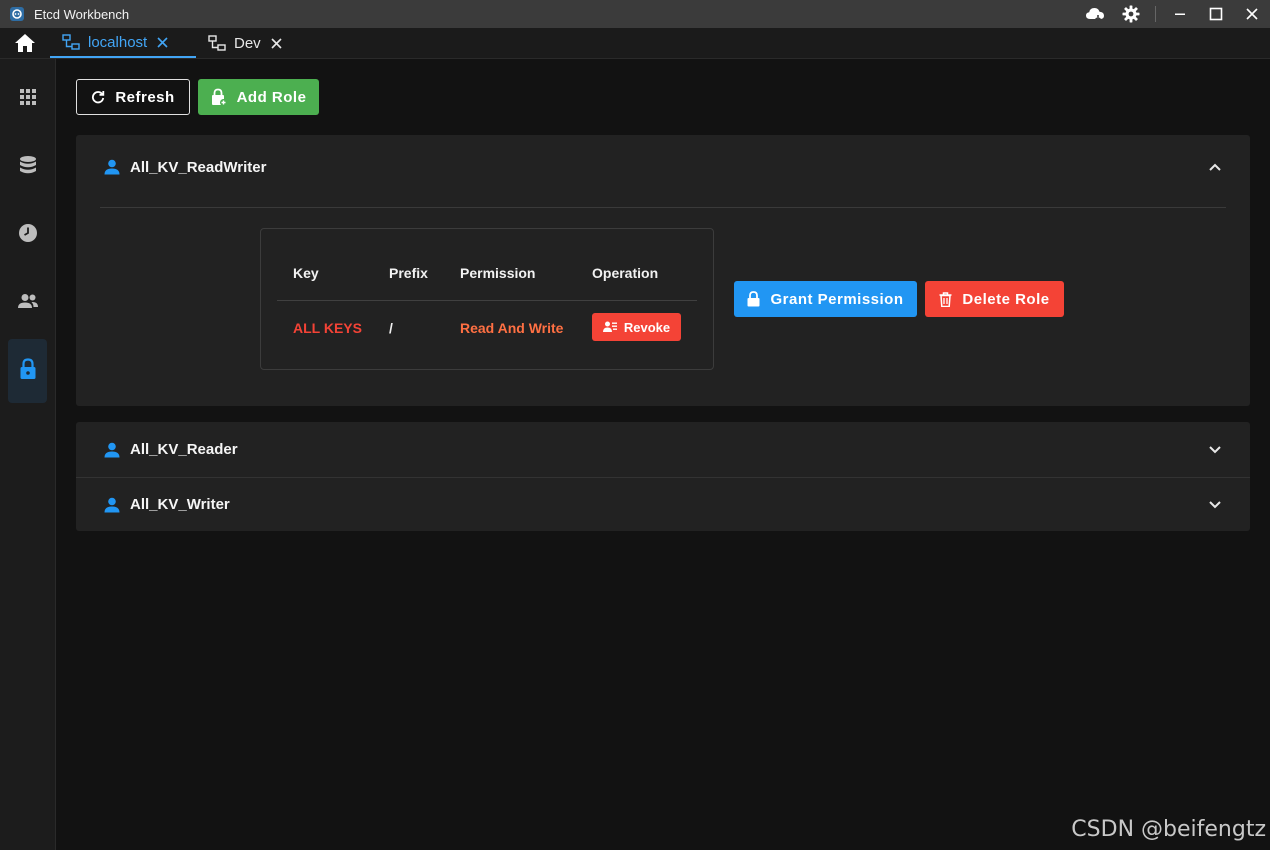 The width and height of the screenshot is (1270, 850). Describe the element at coordinates (609, 327) in the screenshot. I see `user-remove-icon` at that location.